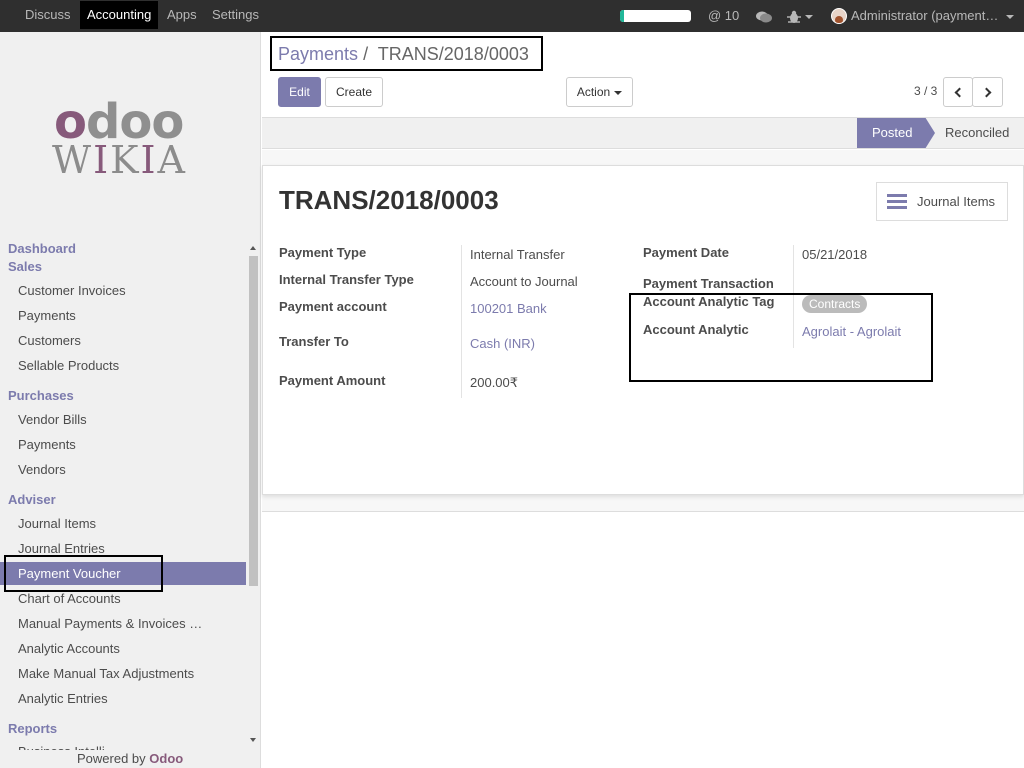 This screenshot has height=768, width=1024. I want to click on pager-next-button, so click(987, 92).